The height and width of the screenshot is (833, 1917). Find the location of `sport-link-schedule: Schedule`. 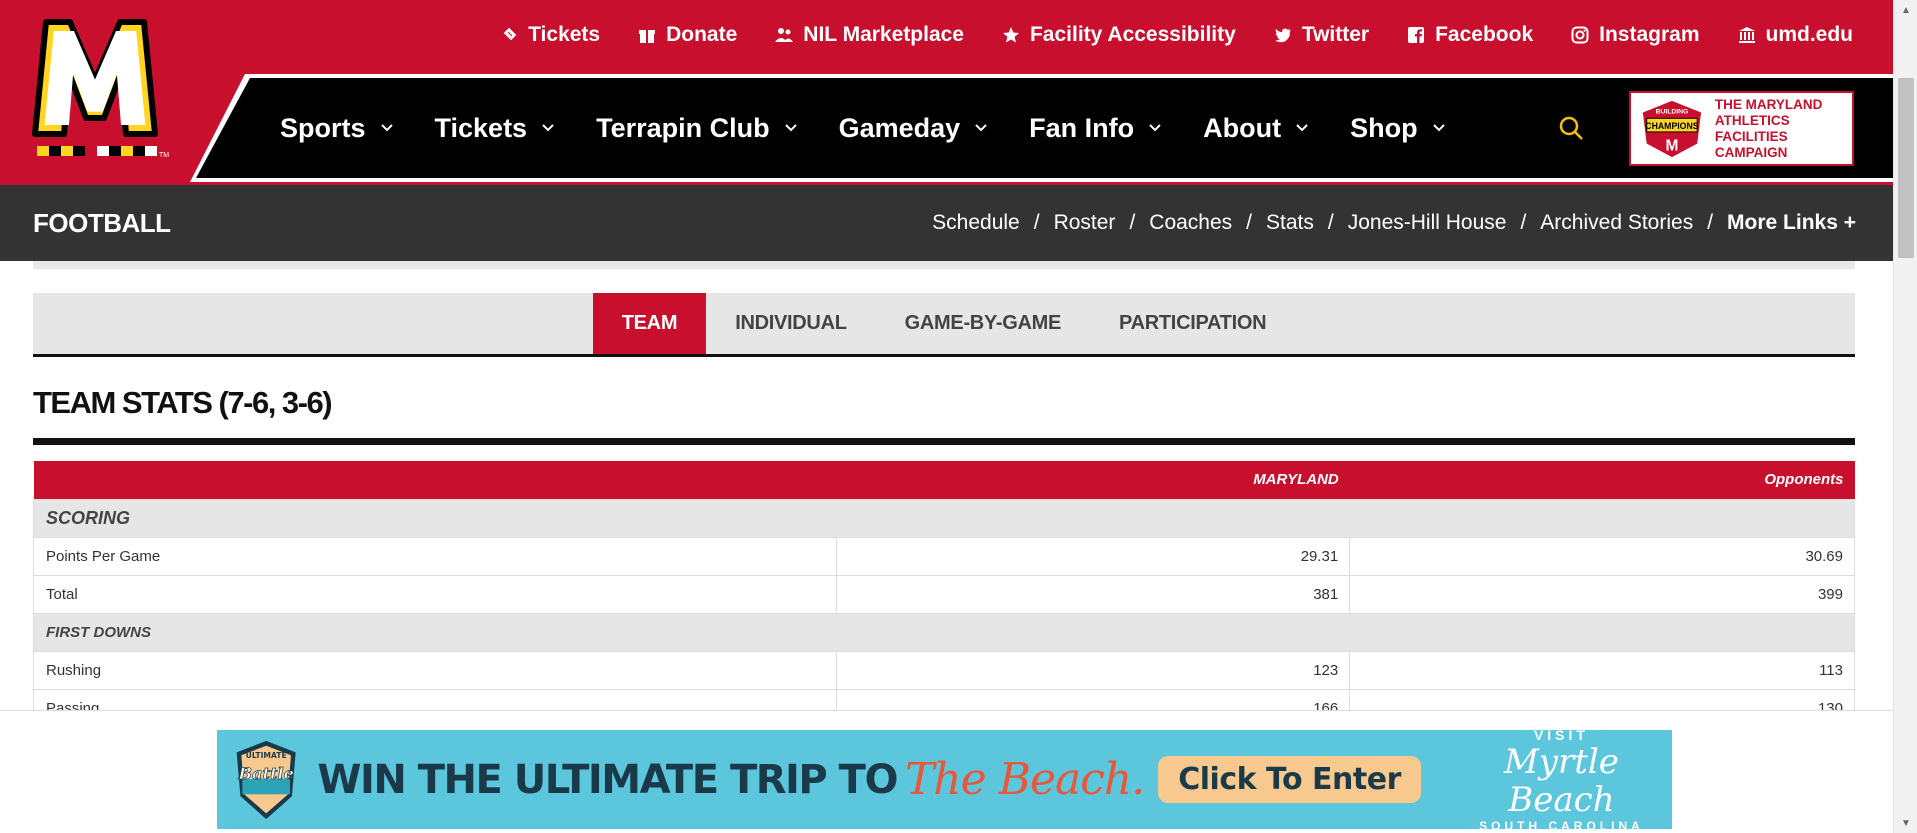

sport-link-schedule: Schedule is located at coordinates (976, 223).